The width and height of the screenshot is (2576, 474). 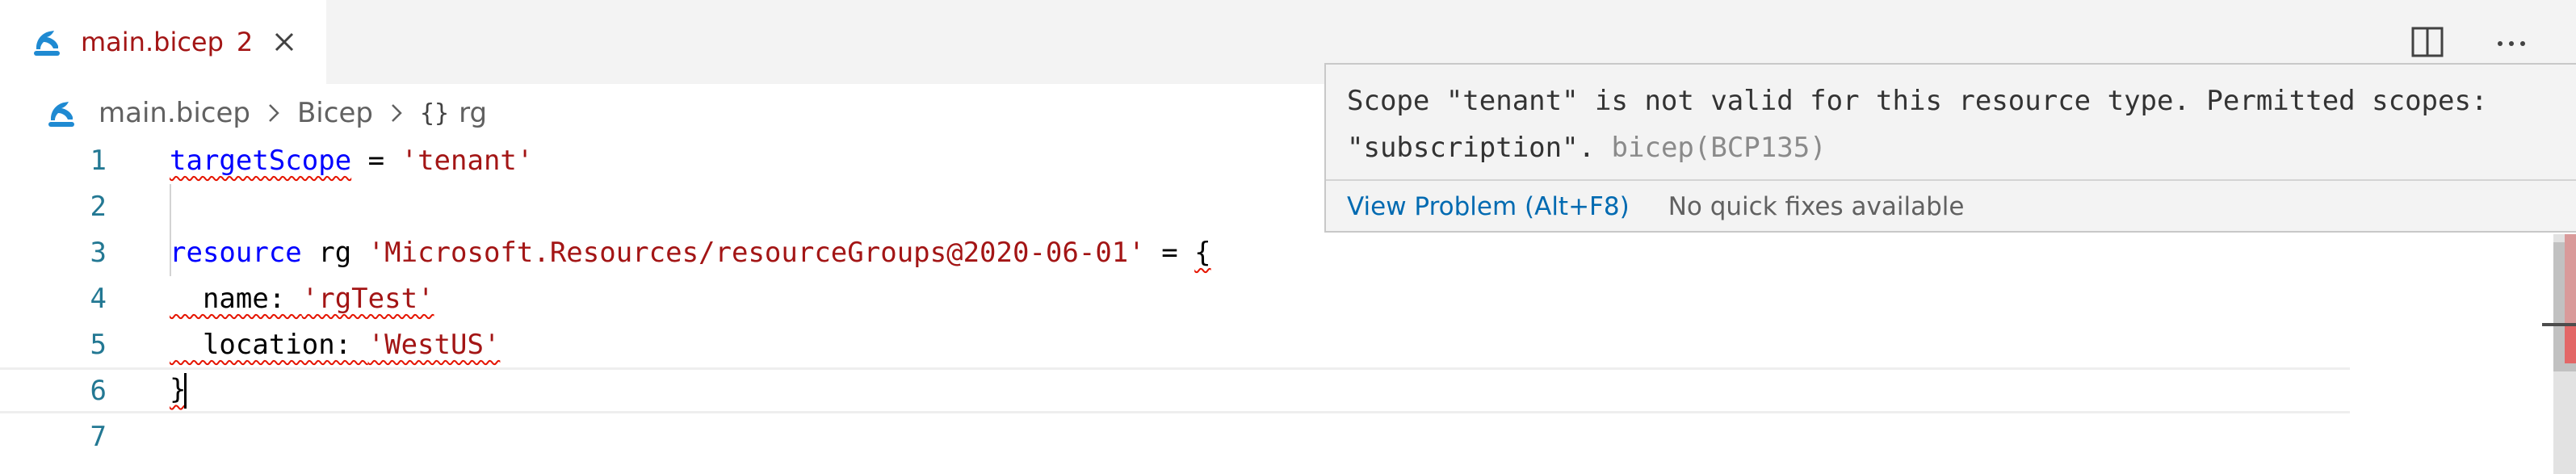 What do you see at coordinates (170, 230) in the screenshot?
I see `indent-guide` at bounding box center [170, 230].